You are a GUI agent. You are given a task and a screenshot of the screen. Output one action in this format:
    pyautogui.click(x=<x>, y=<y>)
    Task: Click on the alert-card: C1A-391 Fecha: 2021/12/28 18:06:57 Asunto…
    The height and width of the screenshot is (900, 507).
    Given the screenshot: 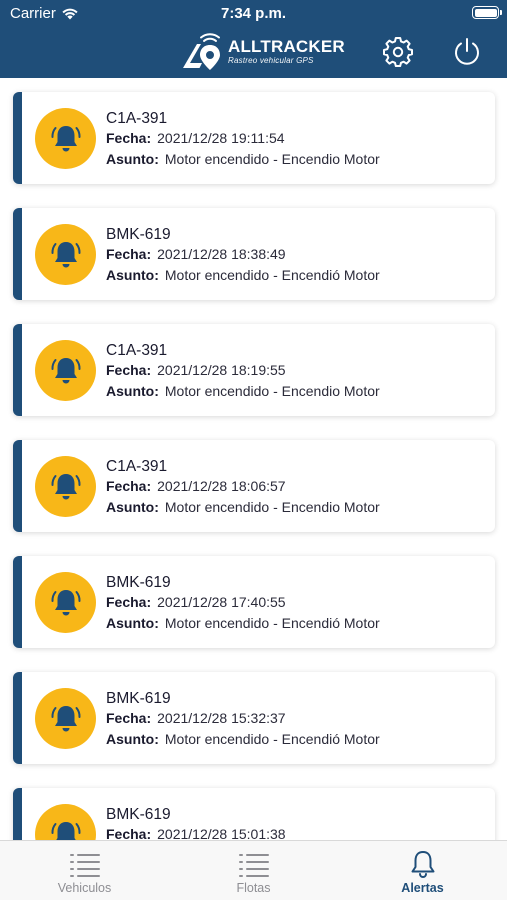 What is the action you would take?
    pyautogui.click(x=254, y=486)
    